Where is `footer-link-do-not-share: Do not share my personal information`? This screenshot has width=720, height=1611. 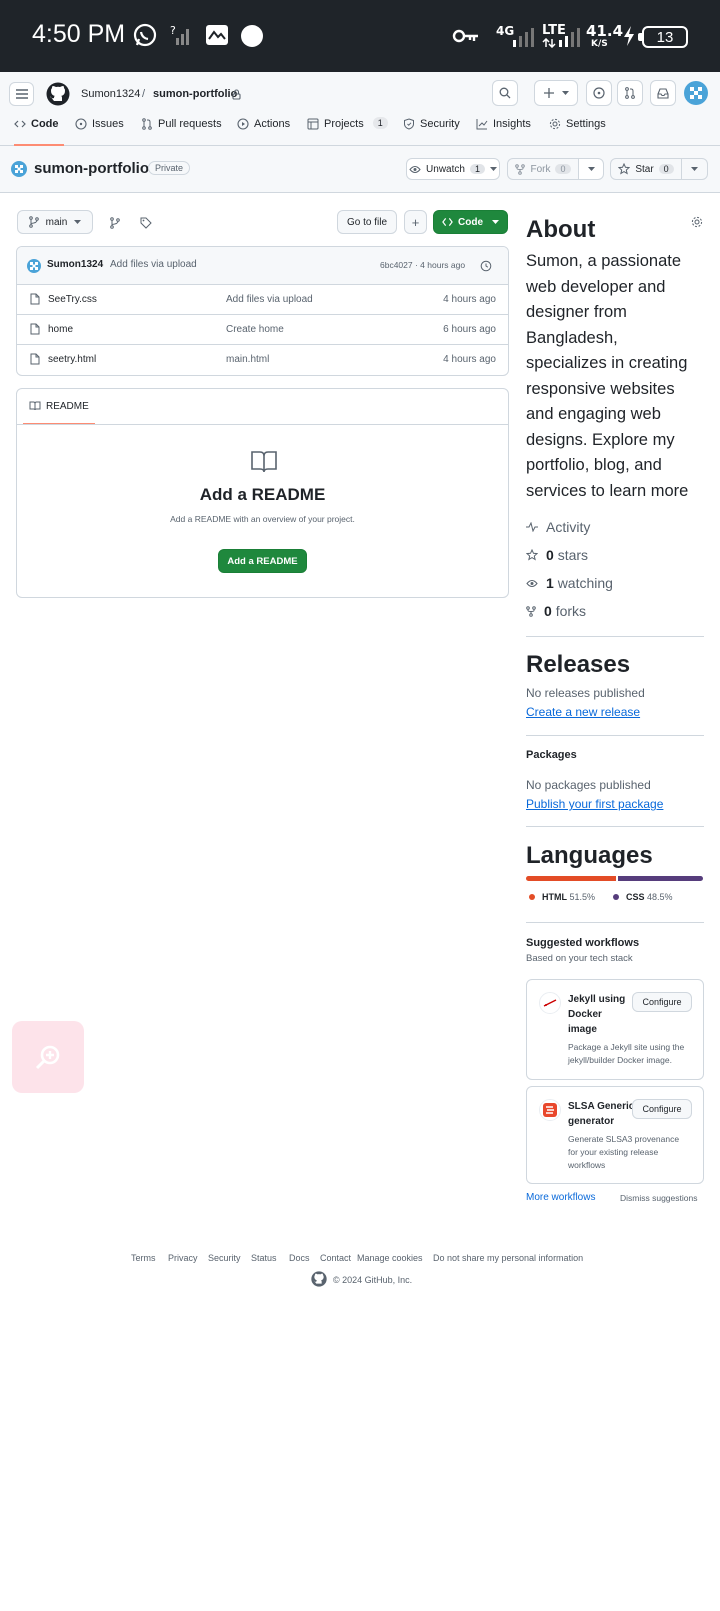
footer-link-do-not-share: Do not share my personal information is located at coordinates (508, 1258).